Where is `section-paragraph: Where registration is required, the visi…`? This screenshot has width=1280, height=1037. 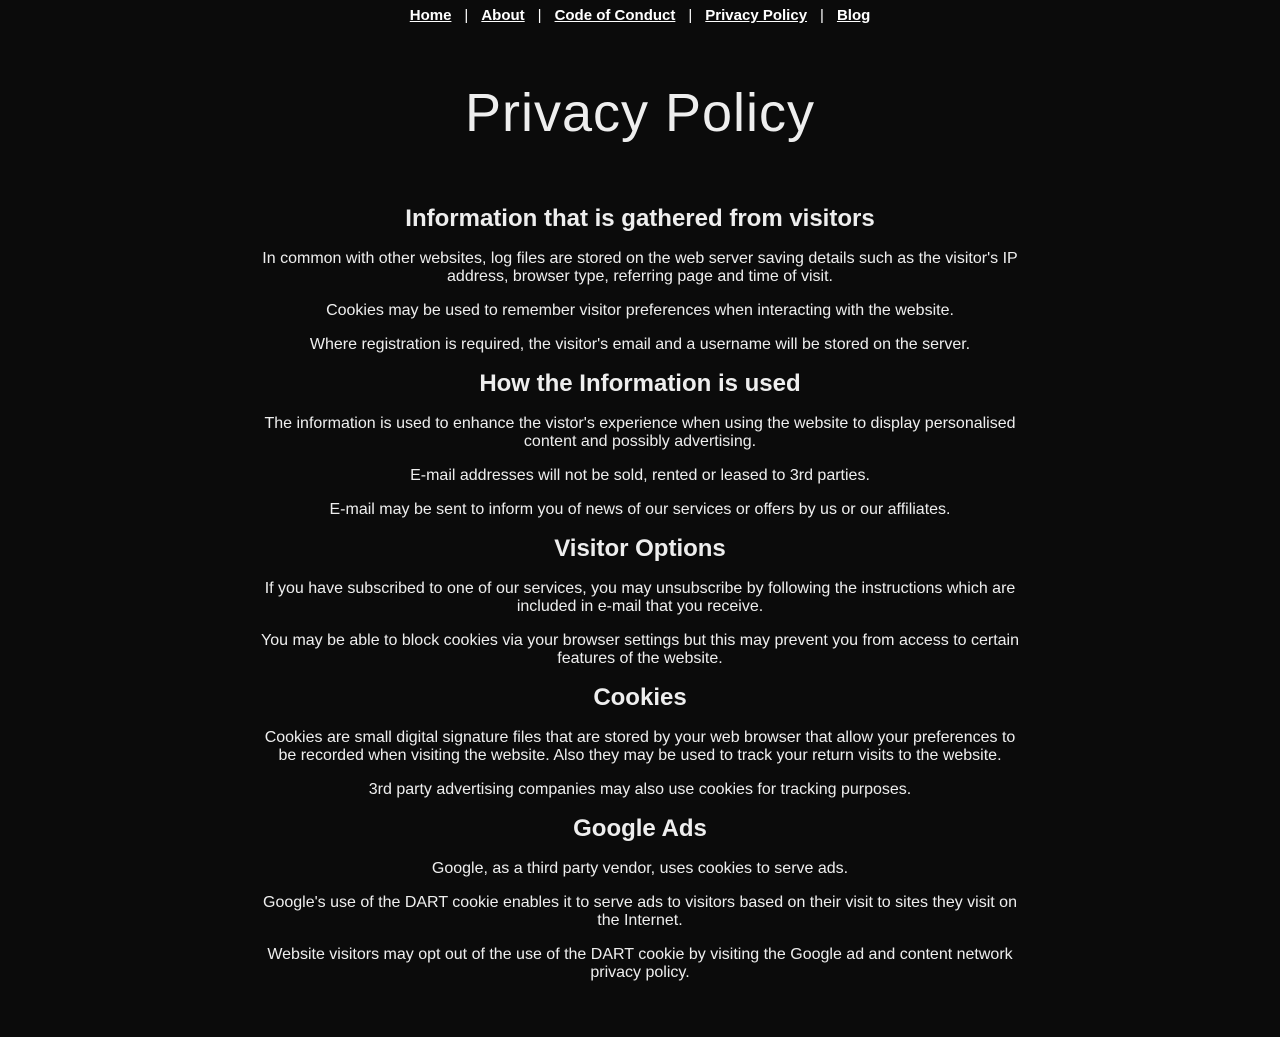
section-paragraph: Where registration is required, the visi… is located at coordinates (640, 344).